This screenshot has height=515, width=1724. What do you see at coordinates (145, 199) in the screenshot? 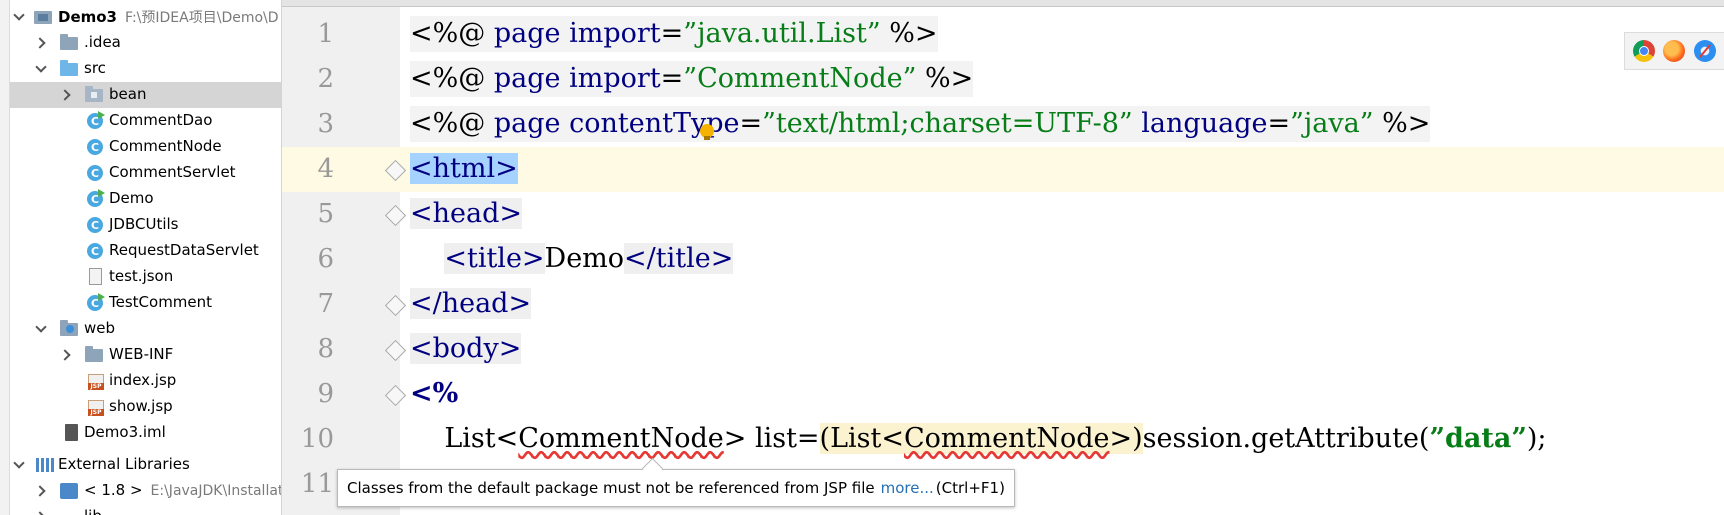
I see `tree-node-demo: C Demo` at bounding box center [145, 199].